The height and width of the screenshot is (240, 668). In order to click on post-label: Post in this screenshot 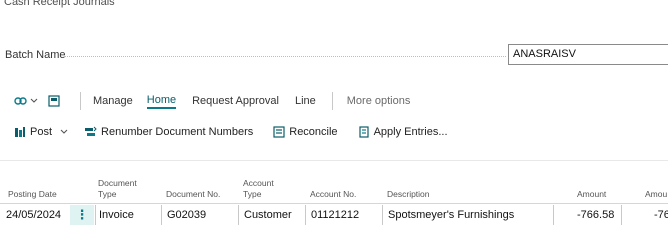, I will do `click(41, 132)`.